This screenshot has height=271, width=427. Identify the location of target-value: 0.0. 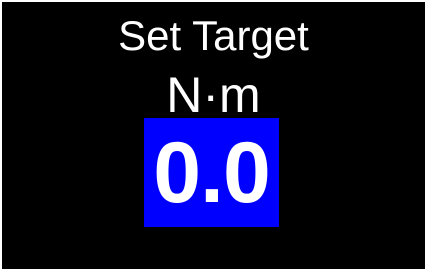
(212, 173).